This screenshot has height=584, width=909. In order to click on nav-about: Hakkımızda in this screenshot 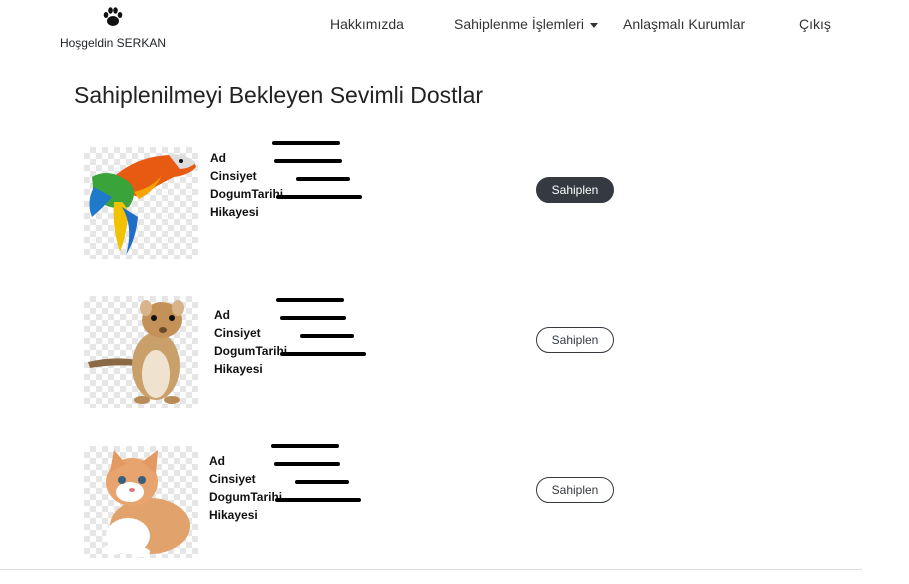, I will do `click(367, 24)`.